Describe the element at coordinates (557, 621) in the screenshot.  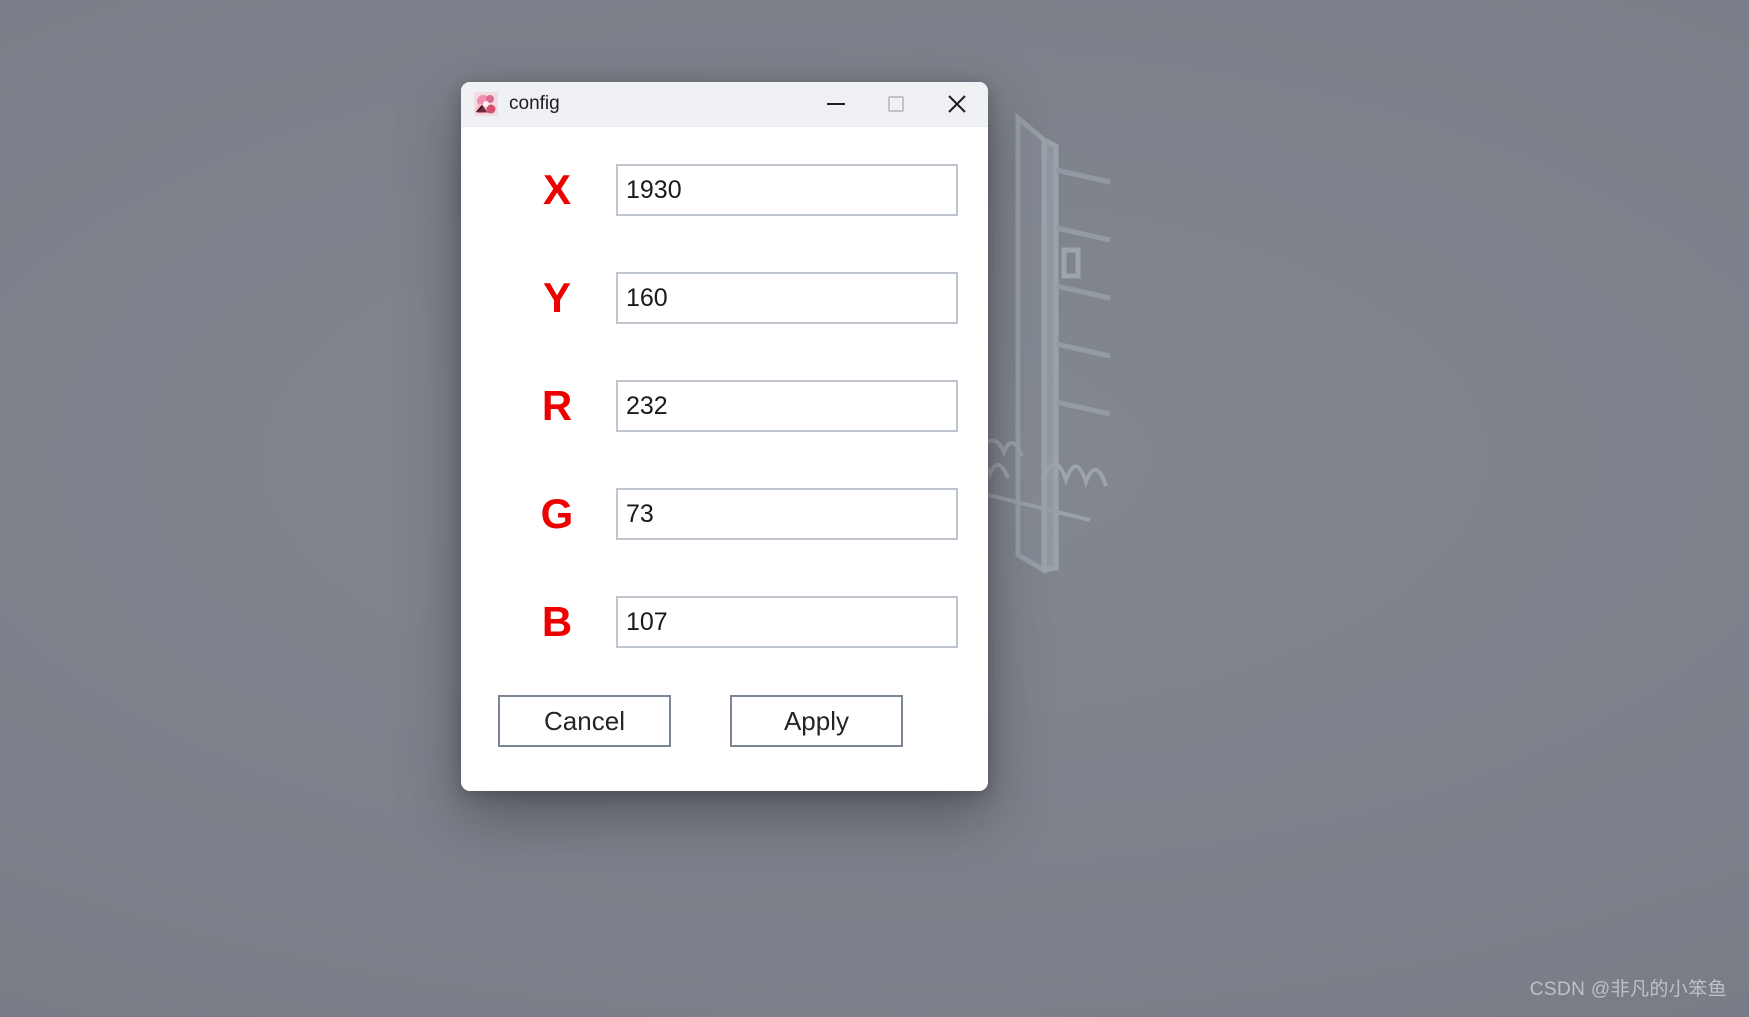
I see `label-b: B` at that location.